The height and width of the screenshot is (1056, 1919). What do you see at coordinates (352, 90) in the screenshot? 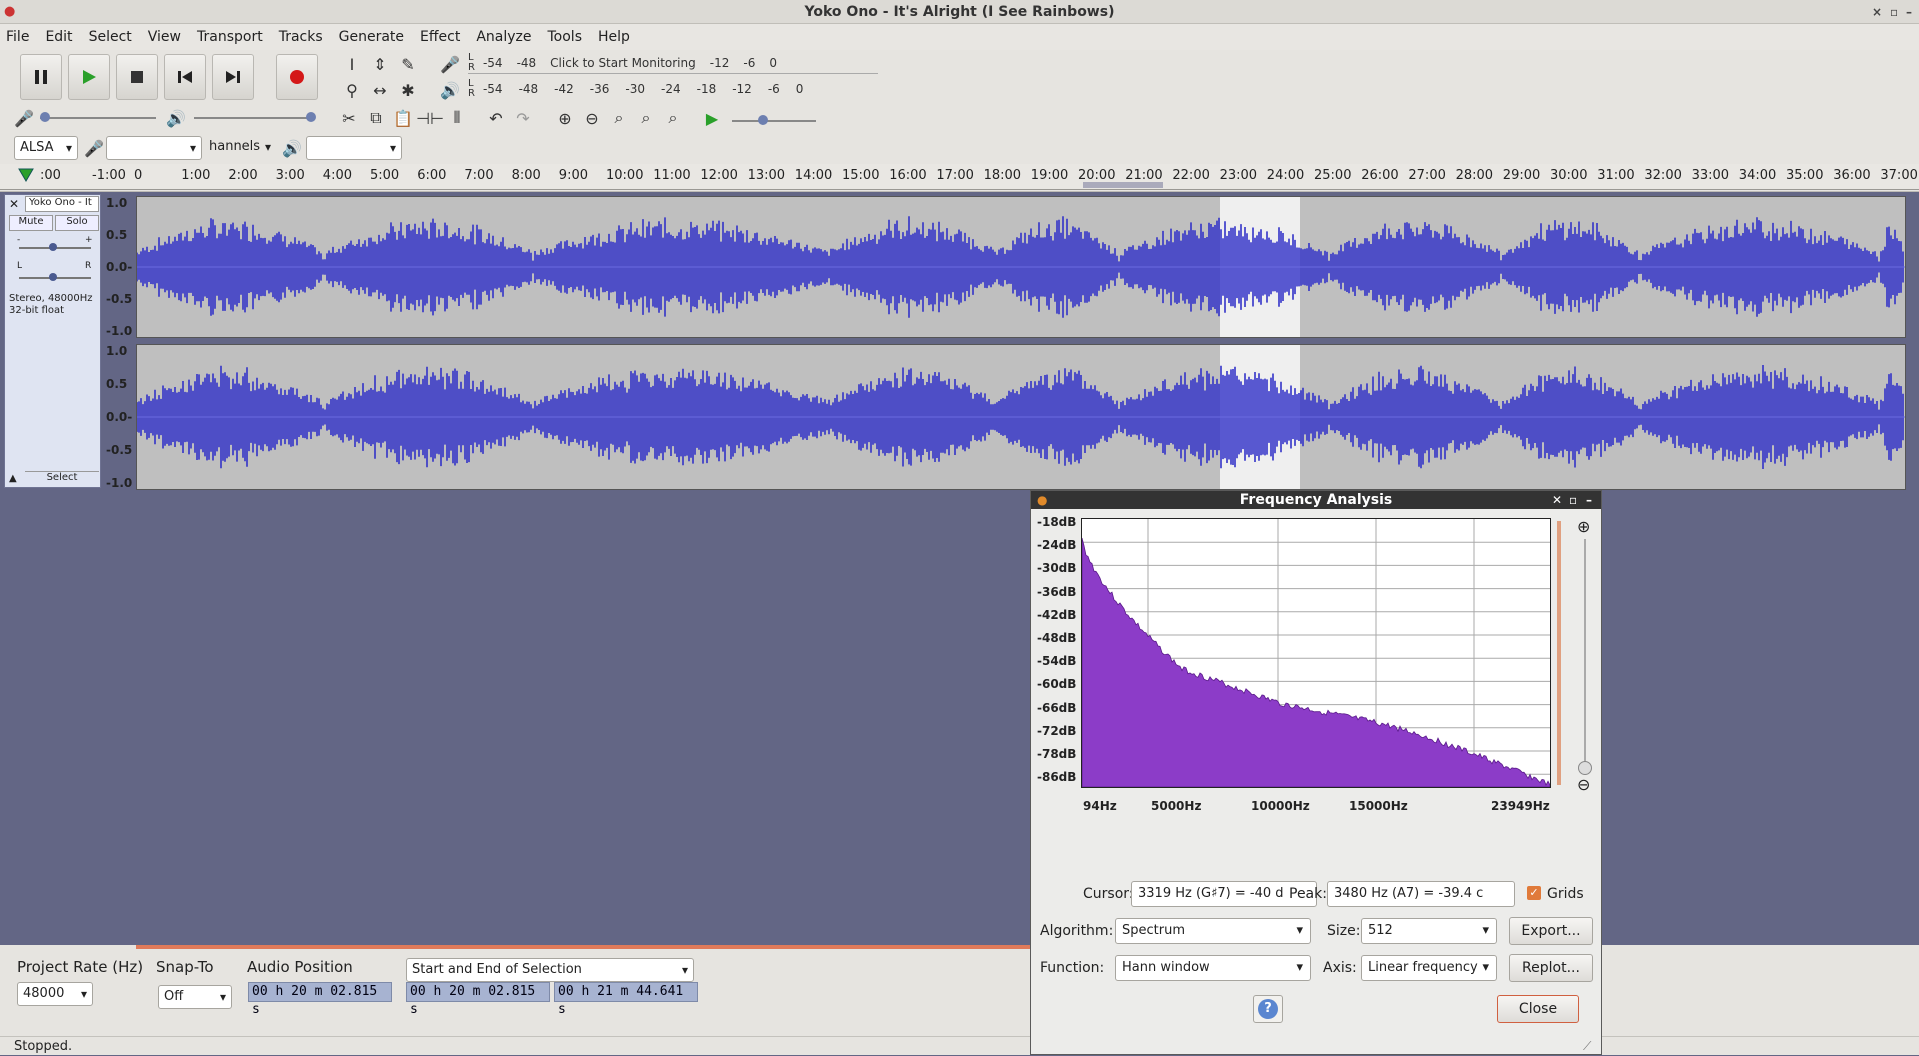
I see `zoom-tool-icon: ⚲` at bounding box center [352, 90].